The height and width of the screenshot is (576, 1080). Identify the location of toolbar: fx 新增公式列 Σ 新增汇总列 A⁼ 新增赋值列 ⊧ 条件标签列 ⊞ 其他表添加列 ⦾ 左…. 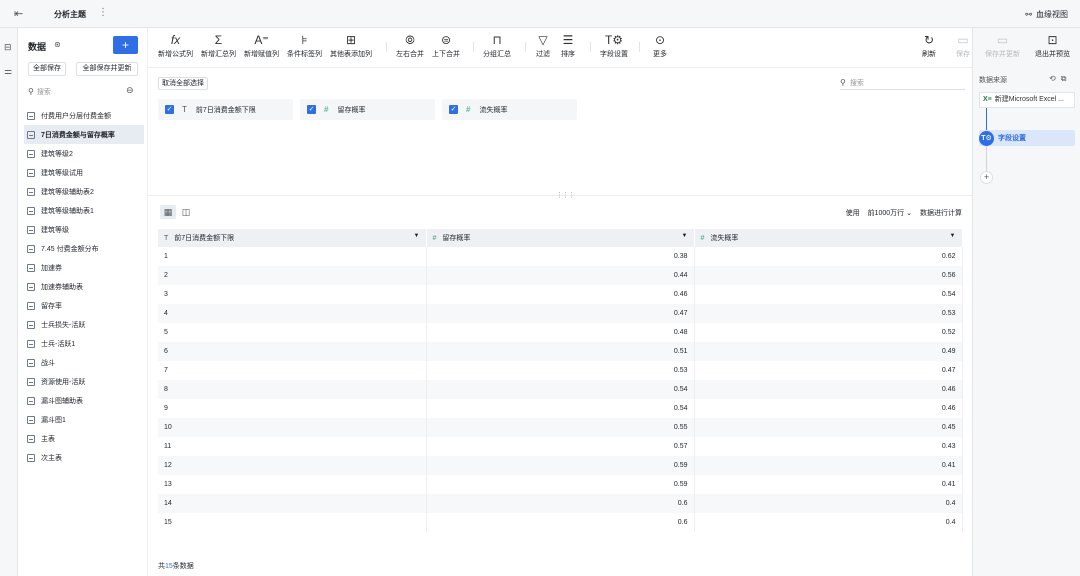
(560, 48).